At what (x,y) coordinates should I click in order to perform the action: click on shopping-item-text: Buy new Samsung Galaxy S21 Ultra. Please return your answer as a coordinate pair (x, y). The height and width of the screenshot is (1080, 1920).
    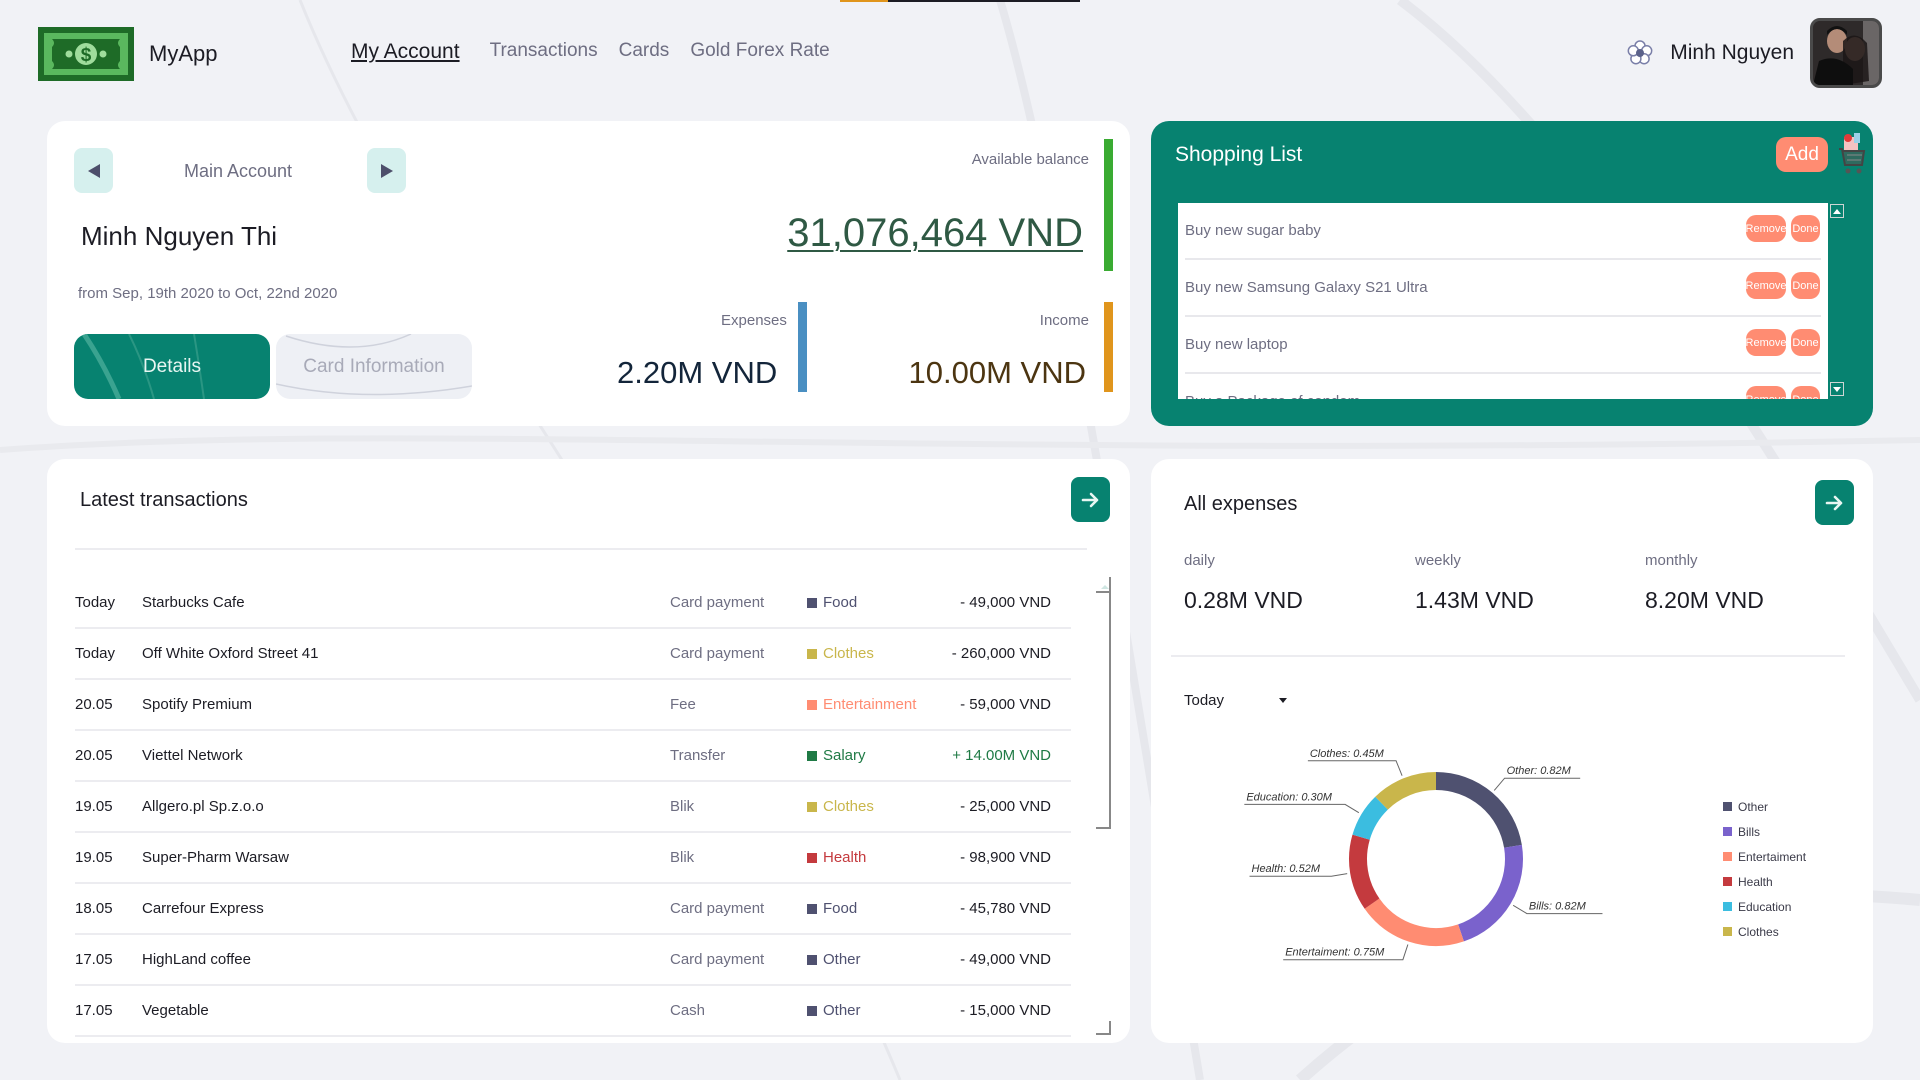
    Looking at the image, I should click on (1306, 287).